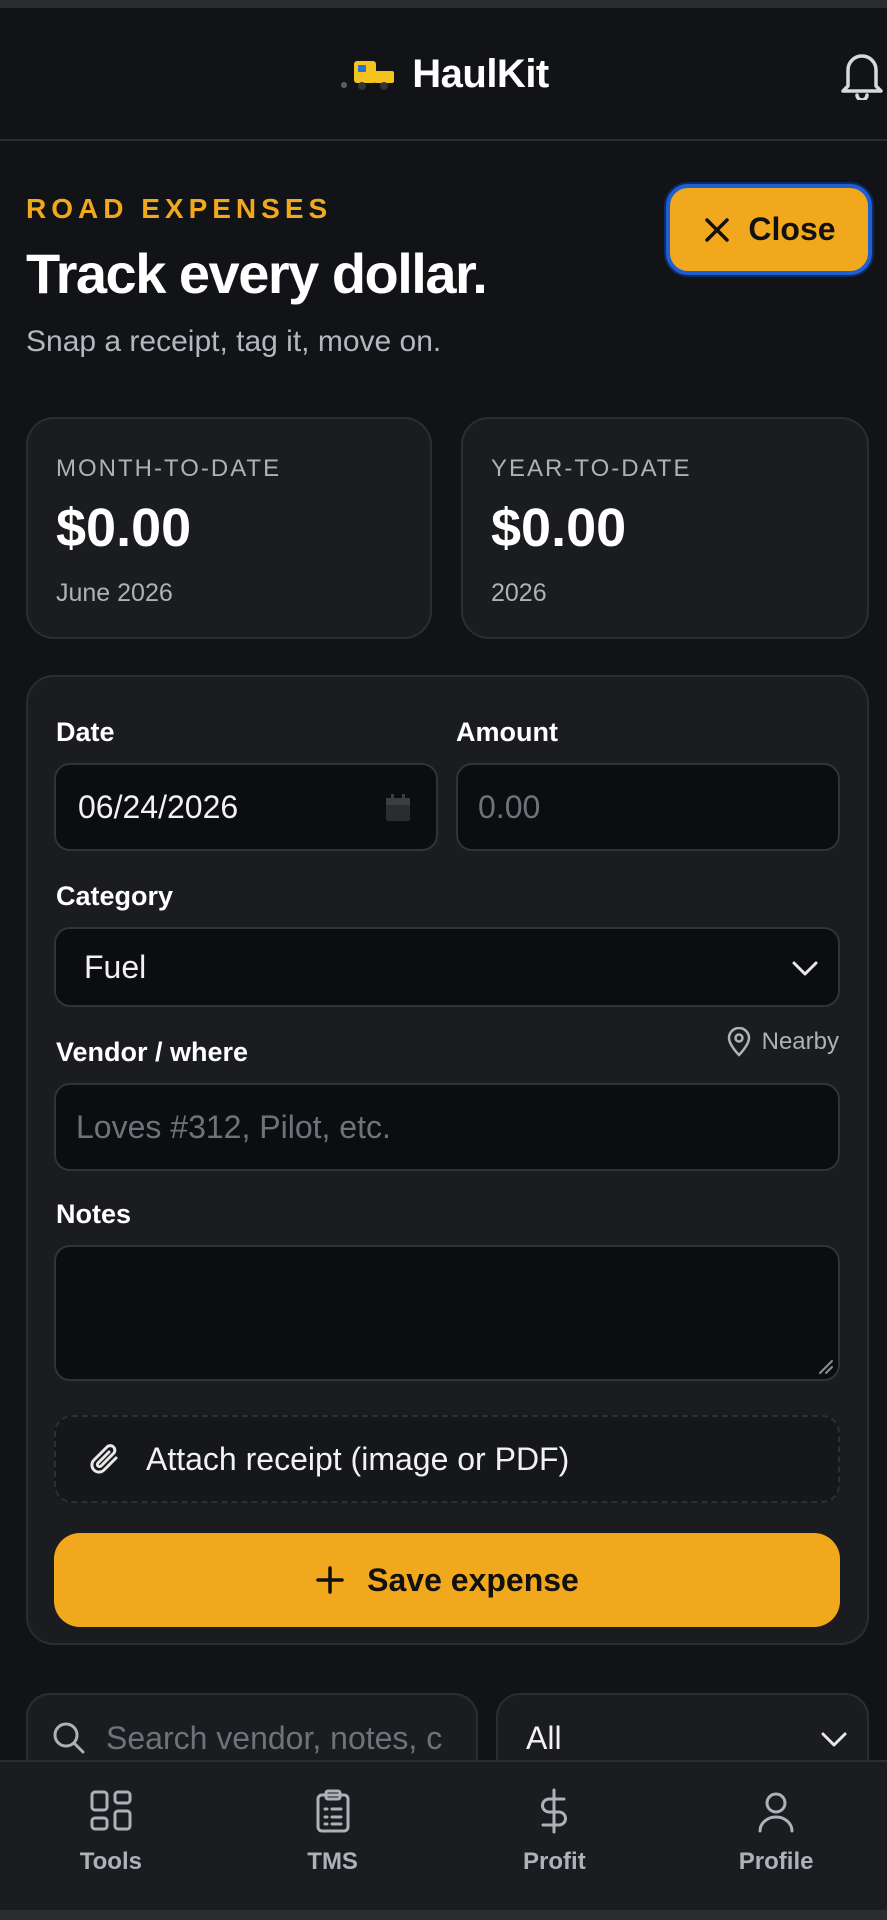 Image resolution: width=887 pixels, height=1920 pixels. I want to click on app-header: HaulKit, so click(443, 74).